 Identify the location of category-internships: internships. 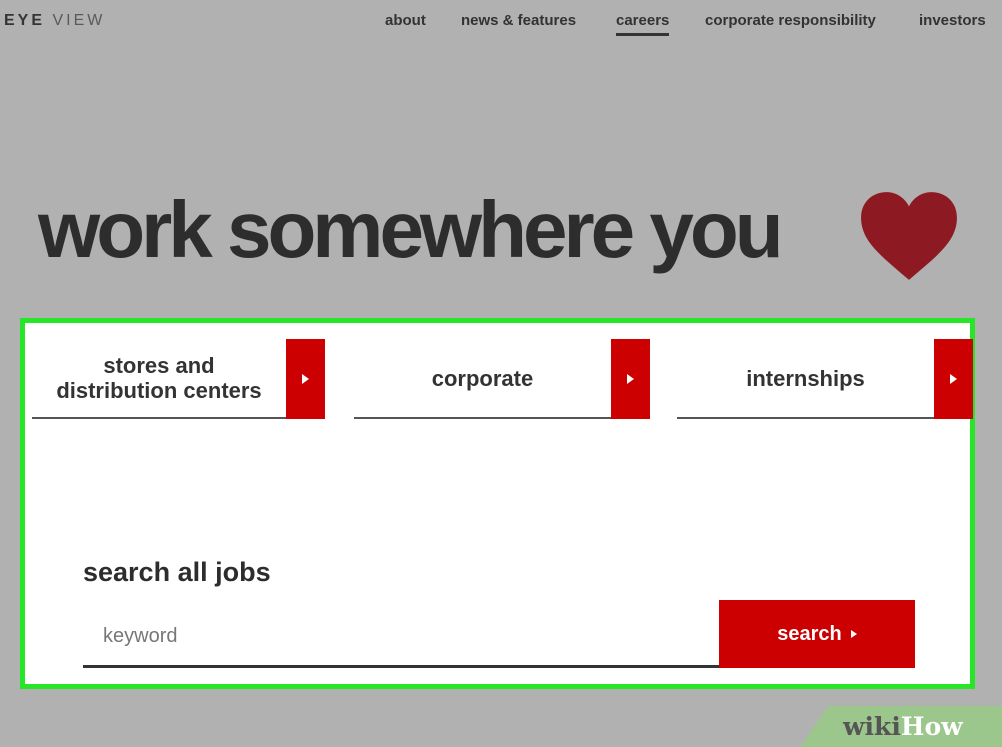
(825, 379).